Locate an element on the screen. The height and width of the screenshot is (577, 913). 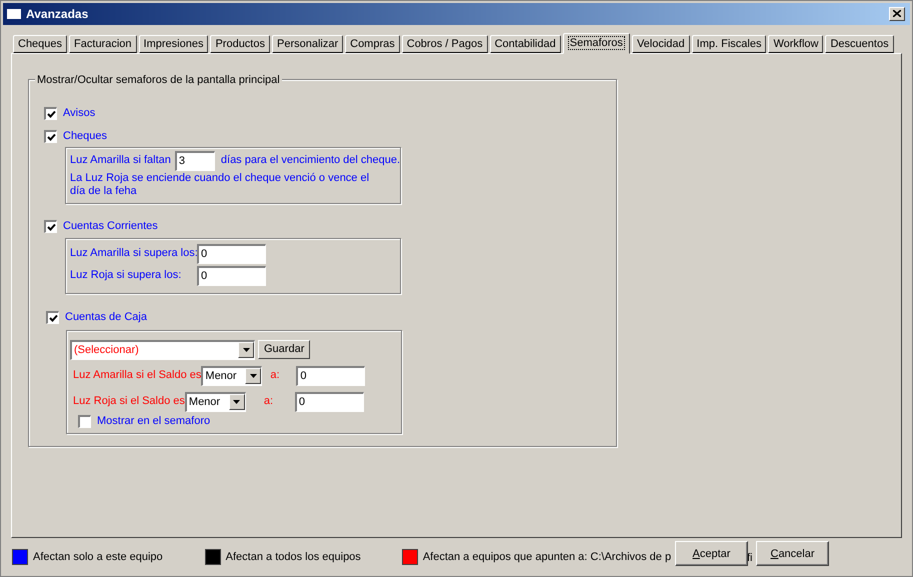
tab: Descuentos is located at coordinates (859, 43).